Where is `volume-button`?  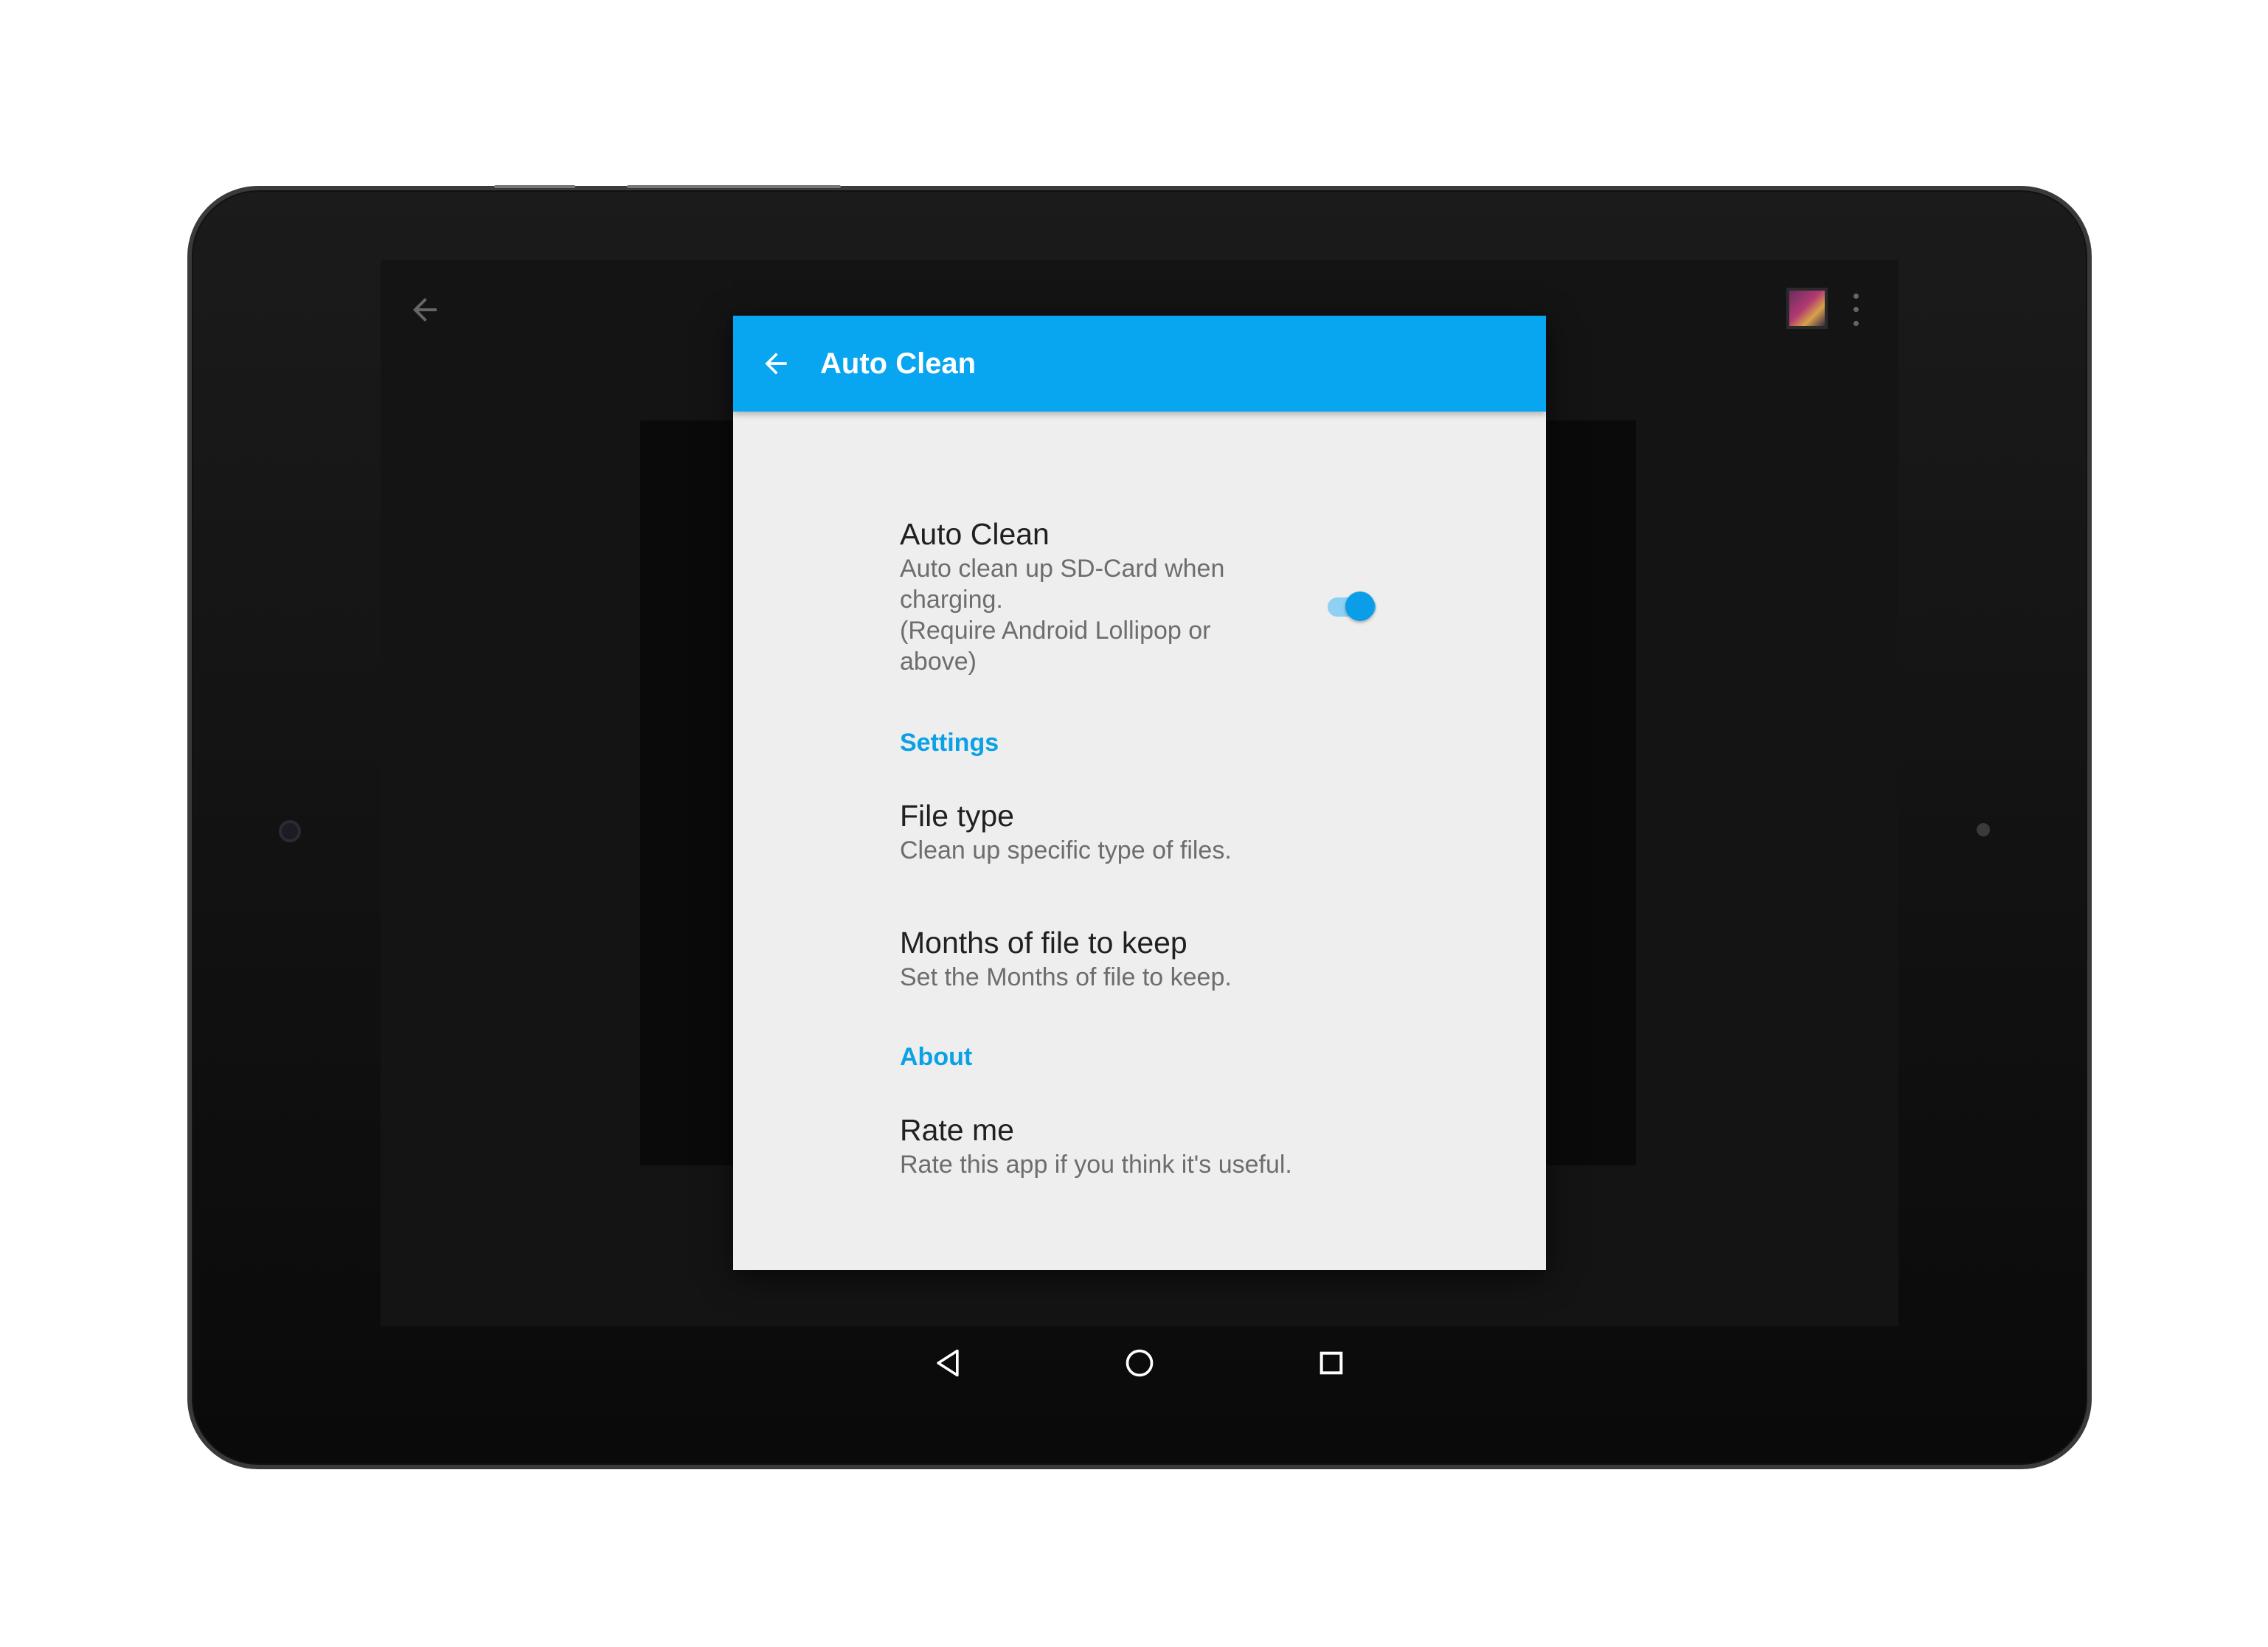 volume-button is located at coordinates (534, 186).